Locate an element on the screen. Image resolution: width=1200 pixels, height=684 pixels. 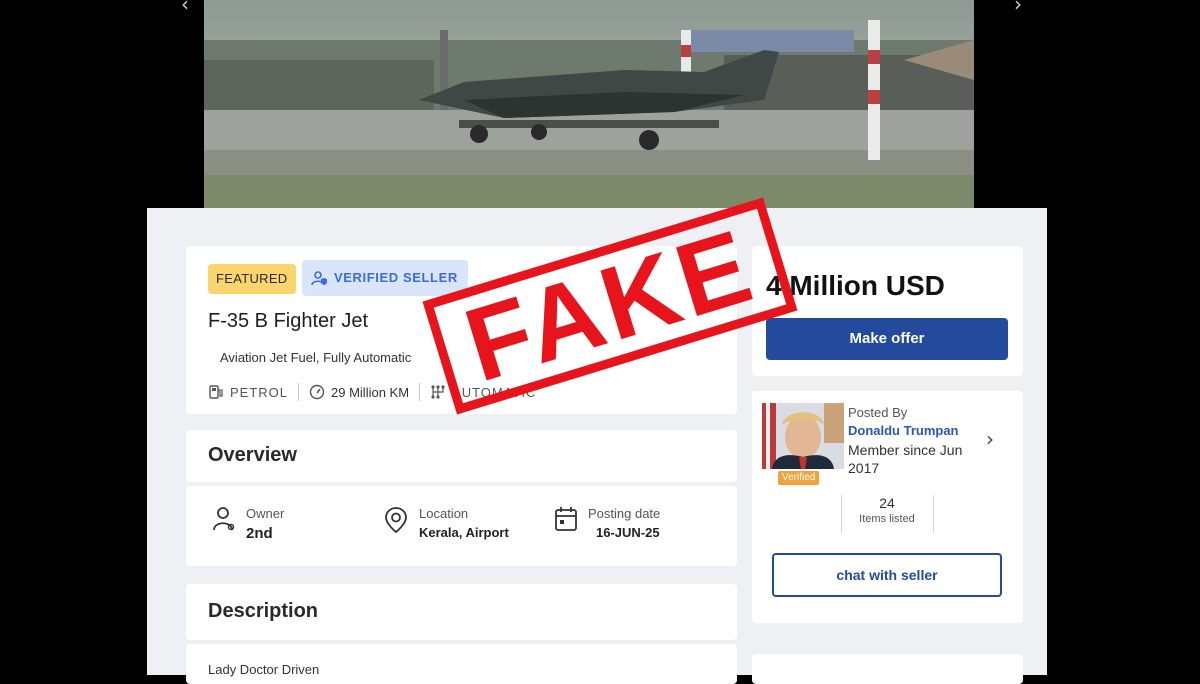
divider is located at coordinates (933, 514).